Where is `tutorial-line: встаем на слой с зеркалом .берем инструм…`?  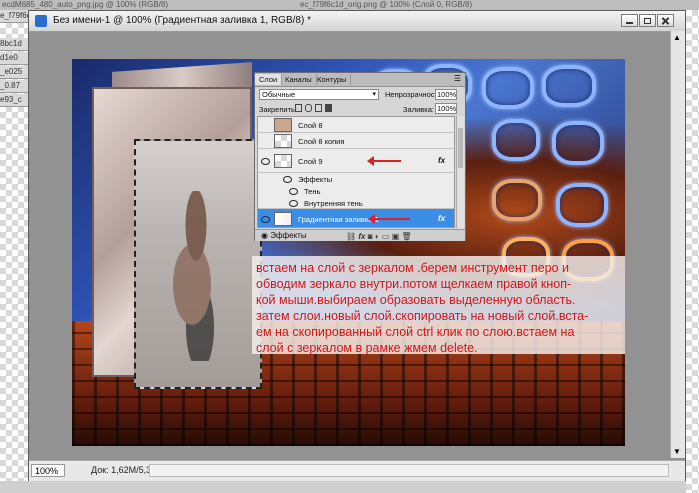
tutorial-line: встаем на слой с зеркалом .берем инструм… is located at coordinates (413, 268).